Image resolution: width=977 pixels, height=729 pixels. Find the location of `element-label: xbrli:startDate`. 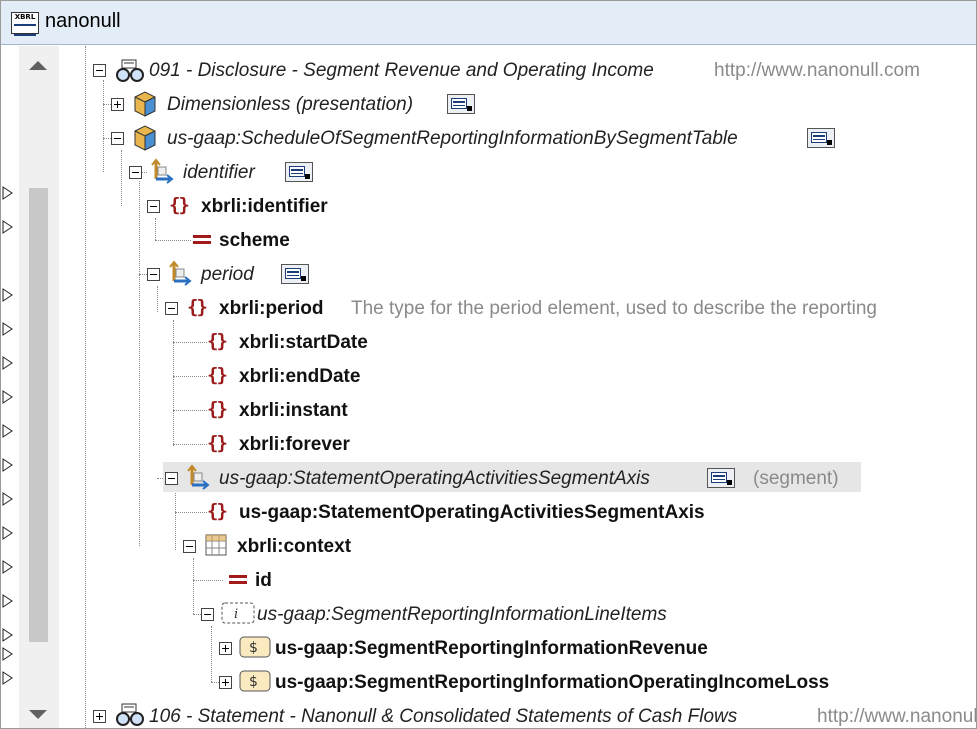

element-label: xbrli:startDate is located at coordinates (303, 343).